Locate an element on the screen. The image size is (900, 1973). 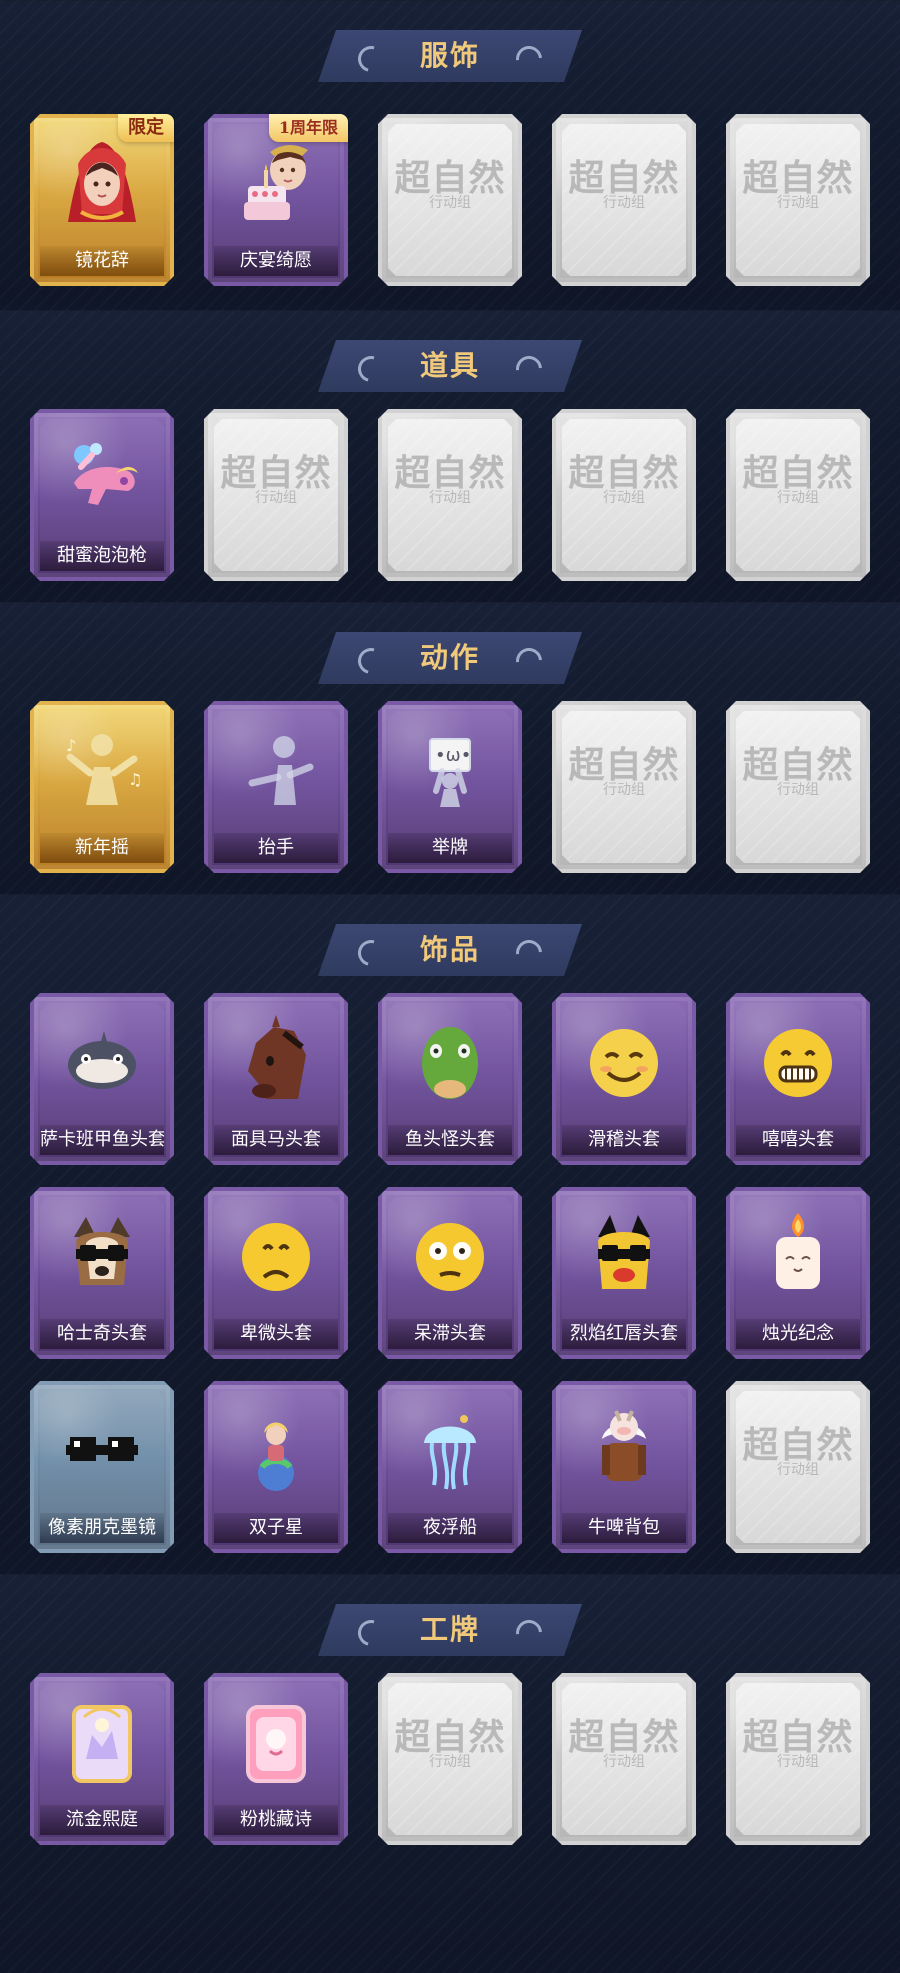
badge-placeholder-card-5: 超自然 行动组 is located at coordinates (798, 1759).